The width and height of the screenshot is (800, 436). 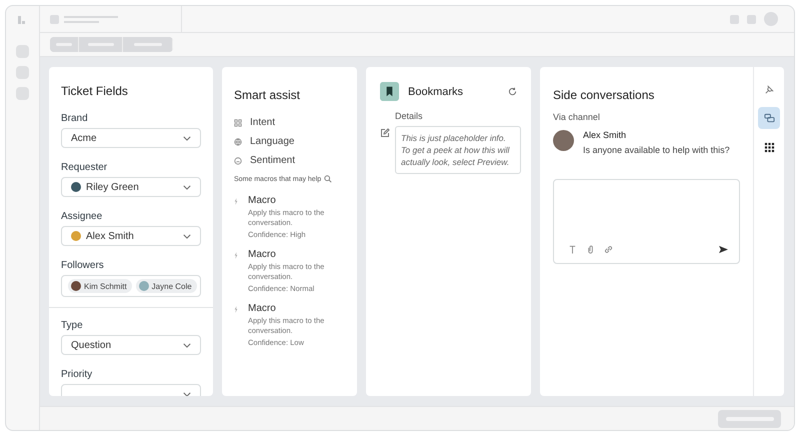 What do you see at coordinates (272, 141) in the screenshot?
I see `assist-item-label: Language` at bounding box center [272, 141].